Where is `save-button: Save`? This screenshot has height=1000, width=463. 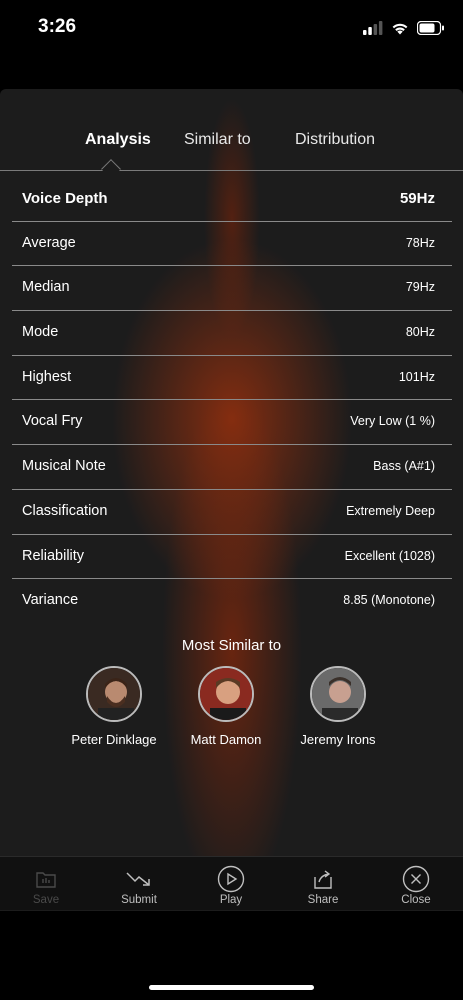
save-button: Save is located at coordinates (46, 884).